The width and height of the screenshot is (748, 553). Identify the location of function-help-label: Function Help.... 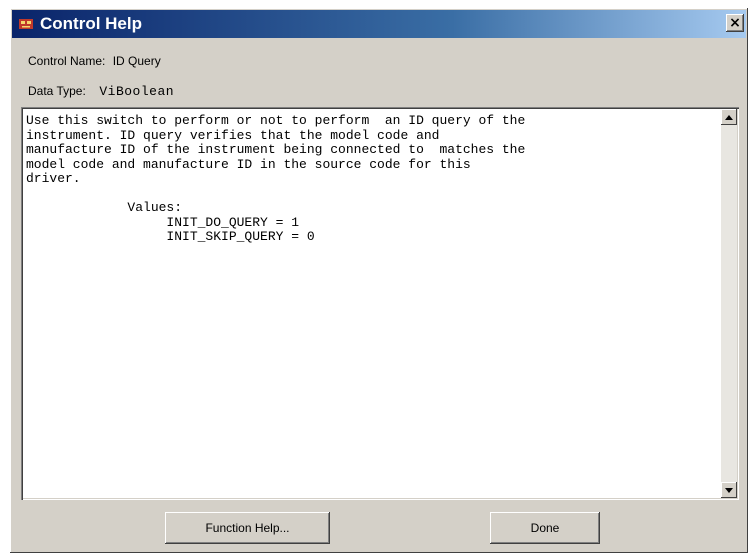
(247, 528).